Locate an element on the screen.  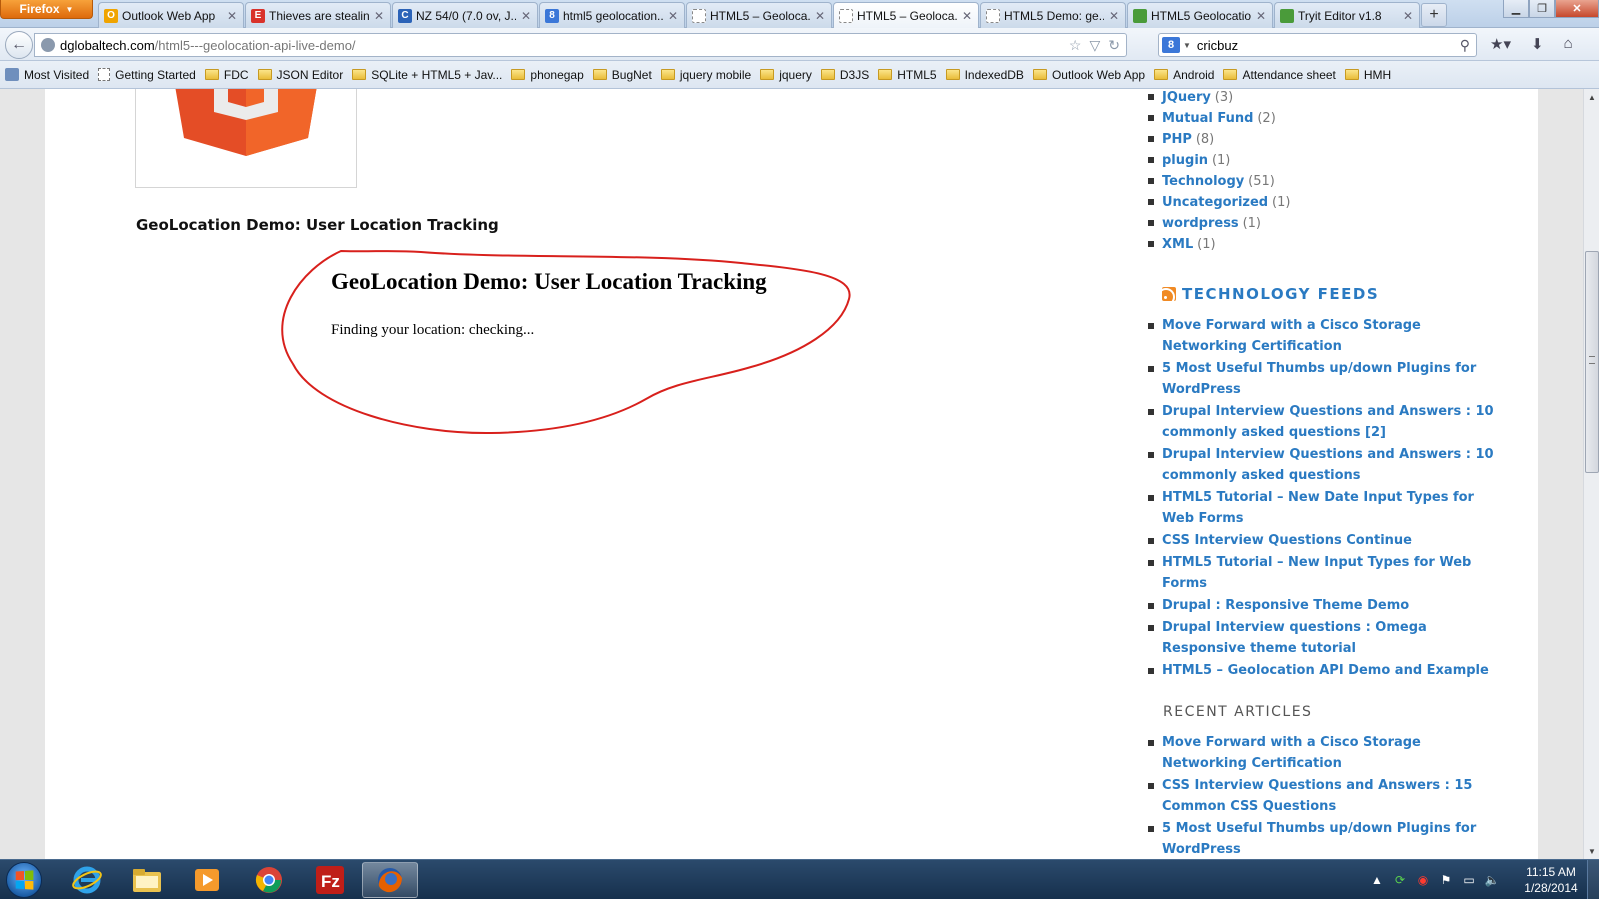
bookmark-item: JSON Editor is located at coordinates (300, 75).